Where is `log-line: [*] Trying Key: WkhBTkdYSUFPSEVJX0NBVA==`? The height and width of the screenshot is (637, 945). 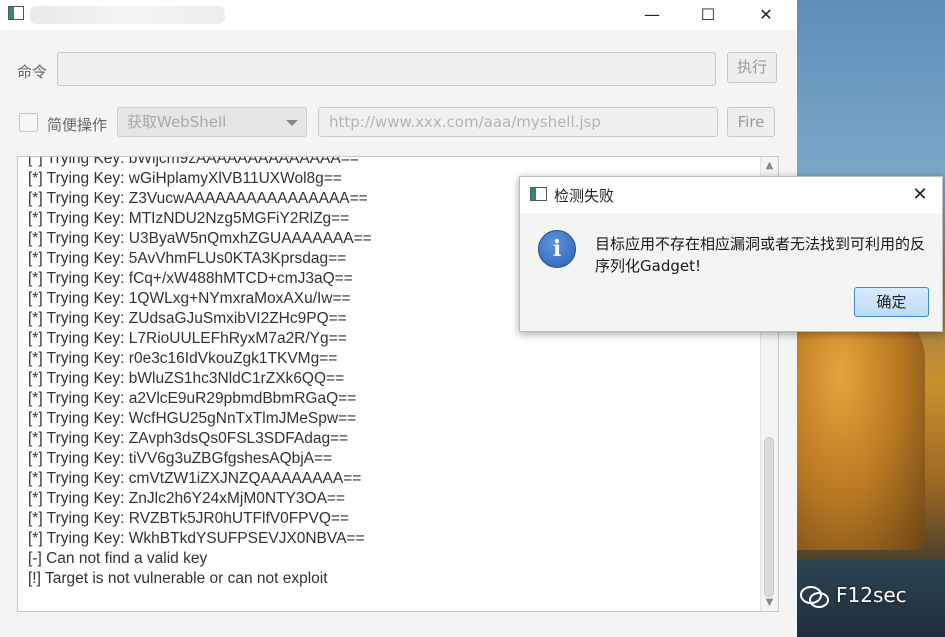
log-line: [*] Trying Key: WkhBTkdYSUFPSEVJX0NBVA== is located at coordinates (196, 538).